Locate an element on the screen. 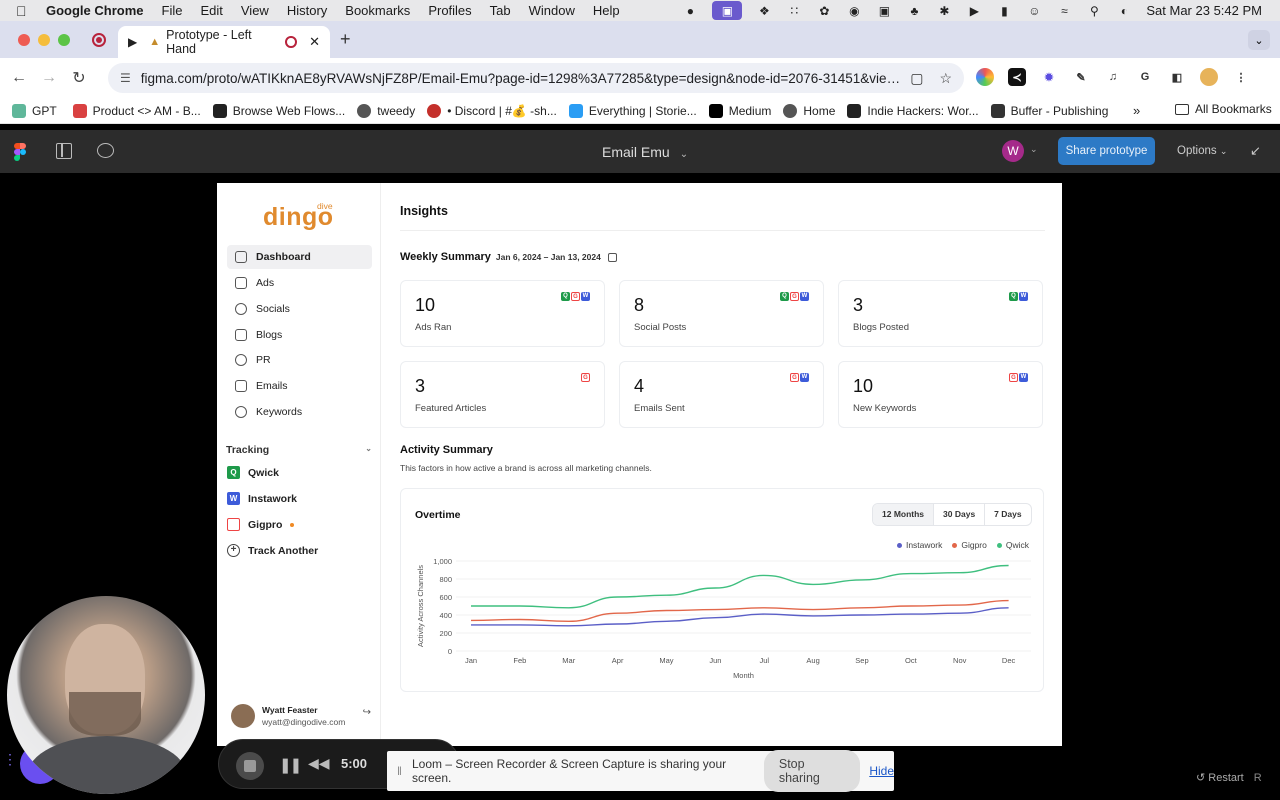 This screenshot has width=1280, height=800. bookmark-medium: Medium is located at coordinates (739, 110).